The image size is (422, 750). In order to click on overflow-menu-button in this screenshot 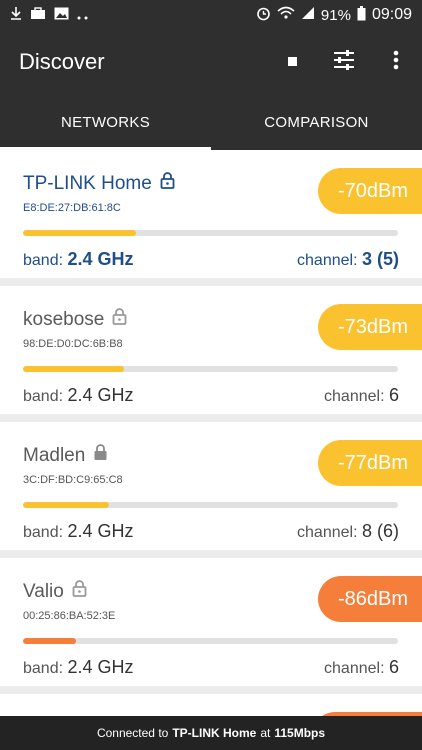, I will do `click(396, 62)`.